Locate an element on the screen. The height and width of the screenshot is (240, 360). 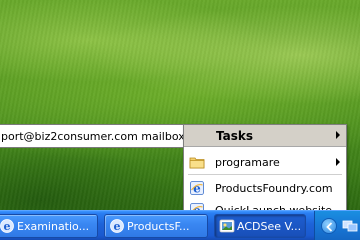
menu-item-productsfoundry: e ProductsFoundry.com is located at coordinates (265, 188).